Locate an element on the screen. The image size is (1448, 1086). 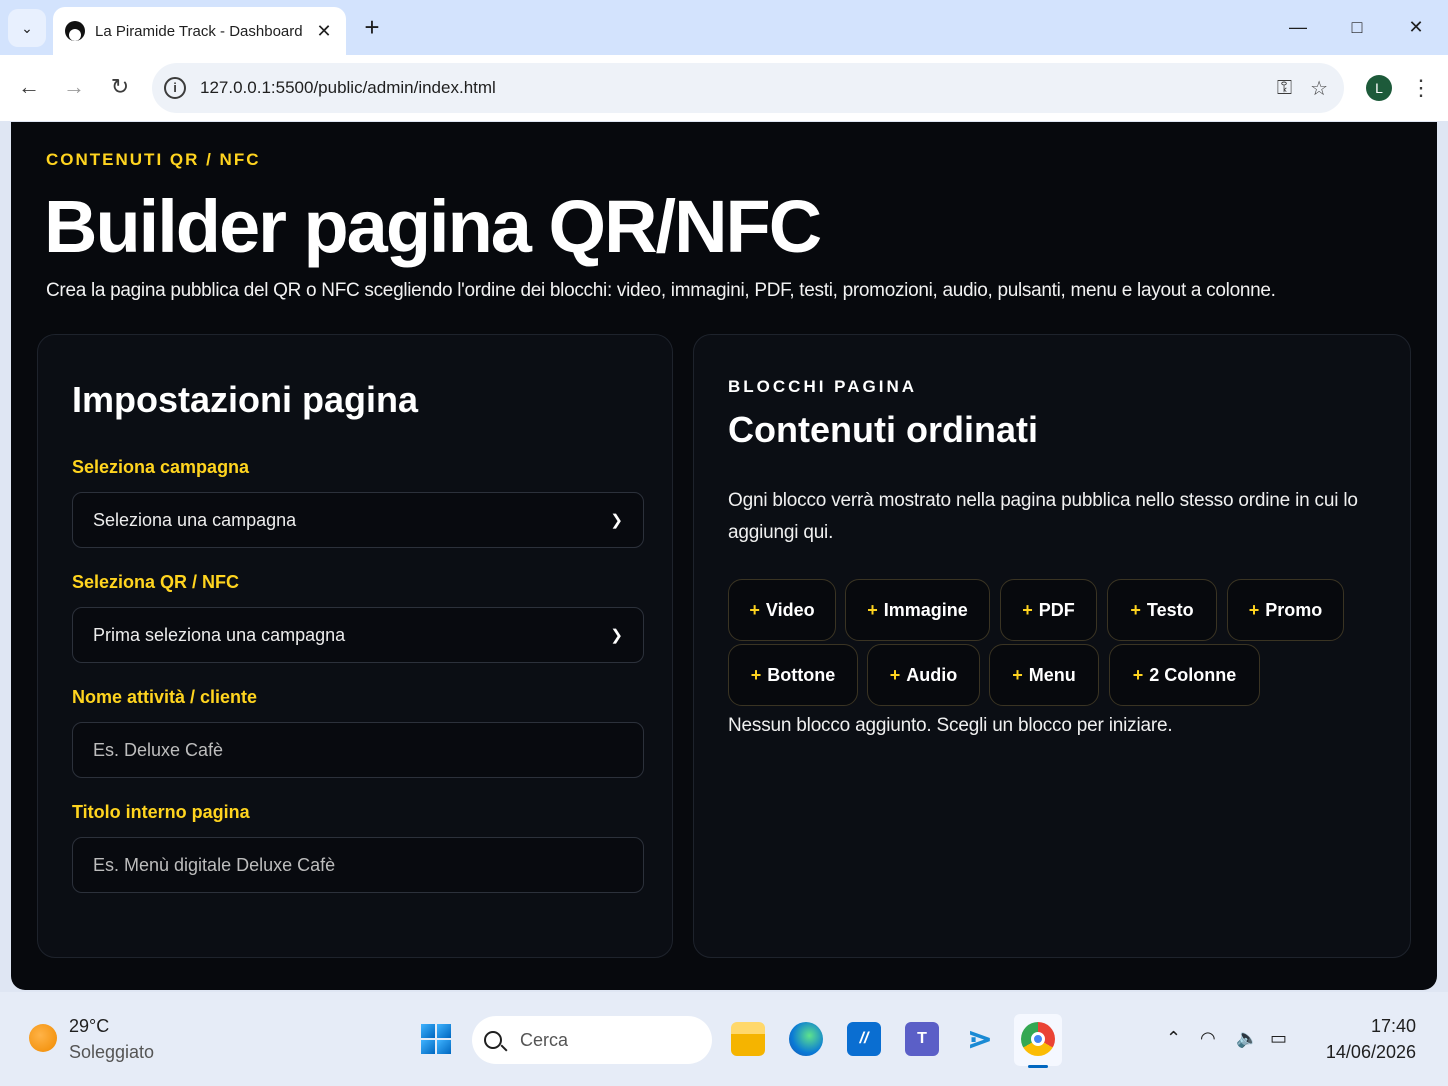
internal-page-title-placeholder: Es. Menù digitale Deluxe Cafè is located at coordinates (214, 864).